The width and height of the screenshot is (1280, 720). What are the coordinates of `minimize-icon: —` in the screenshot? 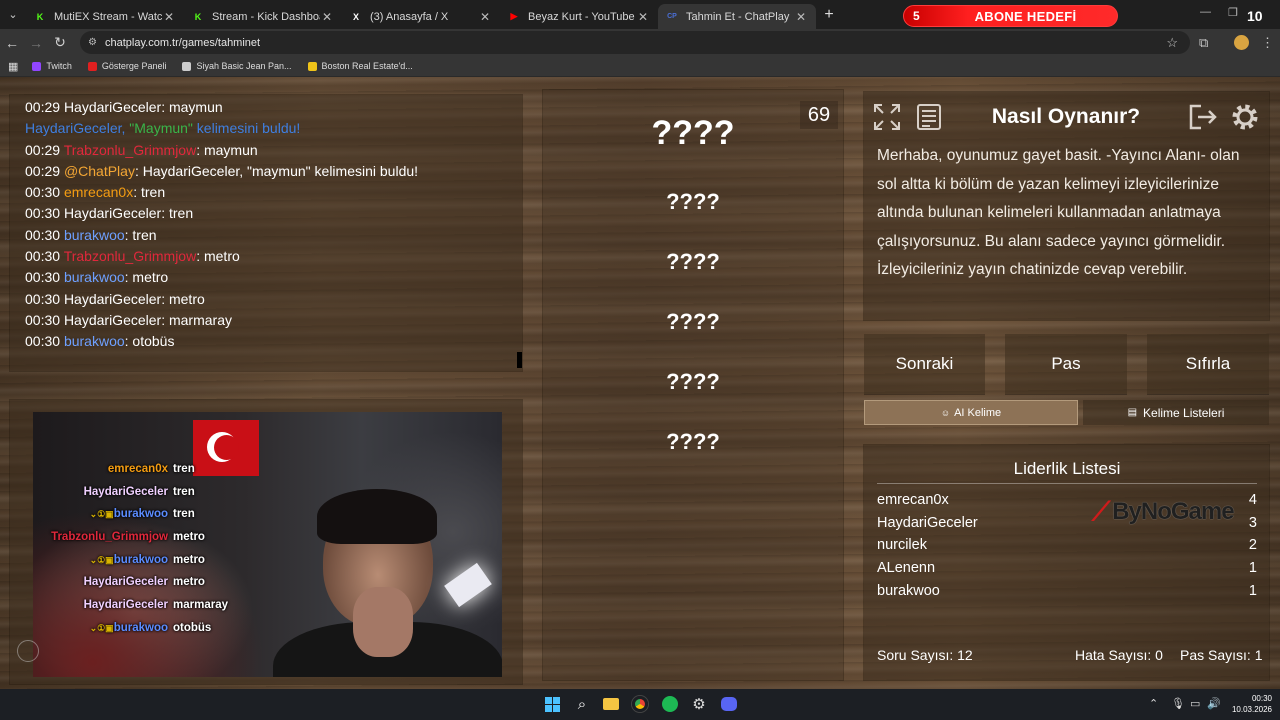 It's located at (1205, 12).